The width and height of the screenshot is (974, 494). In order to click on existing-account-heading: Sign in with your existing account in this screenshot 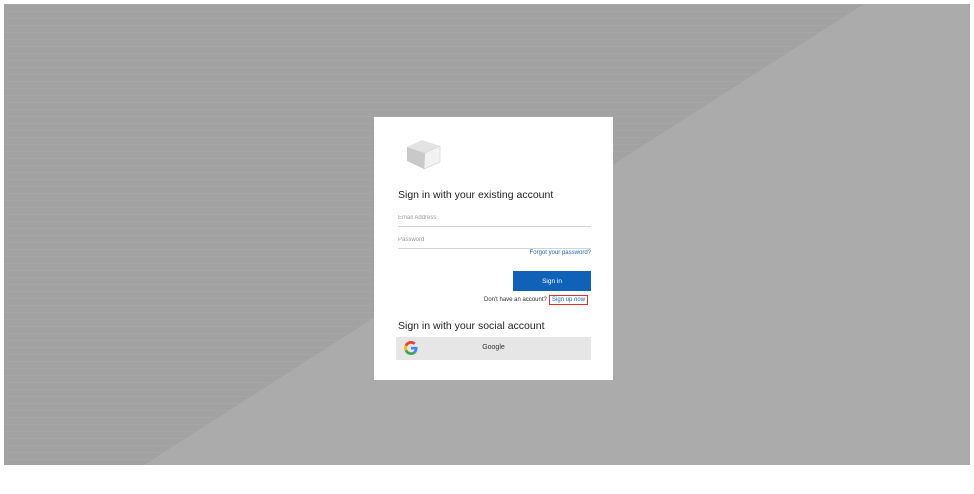, I will do `click(476, 195)`.